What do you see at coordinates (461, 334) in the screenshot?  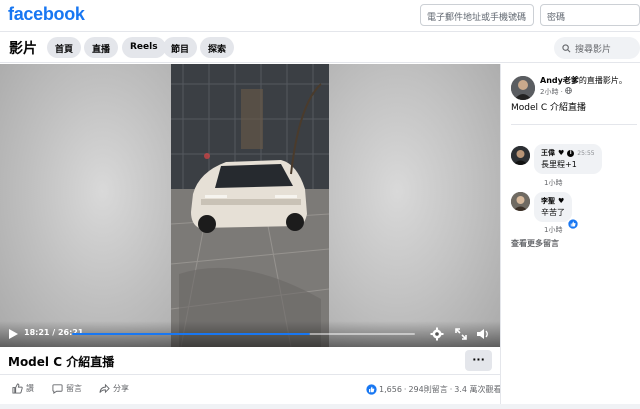 I see `fullscreen-icon` at bounding box center [461, 334].